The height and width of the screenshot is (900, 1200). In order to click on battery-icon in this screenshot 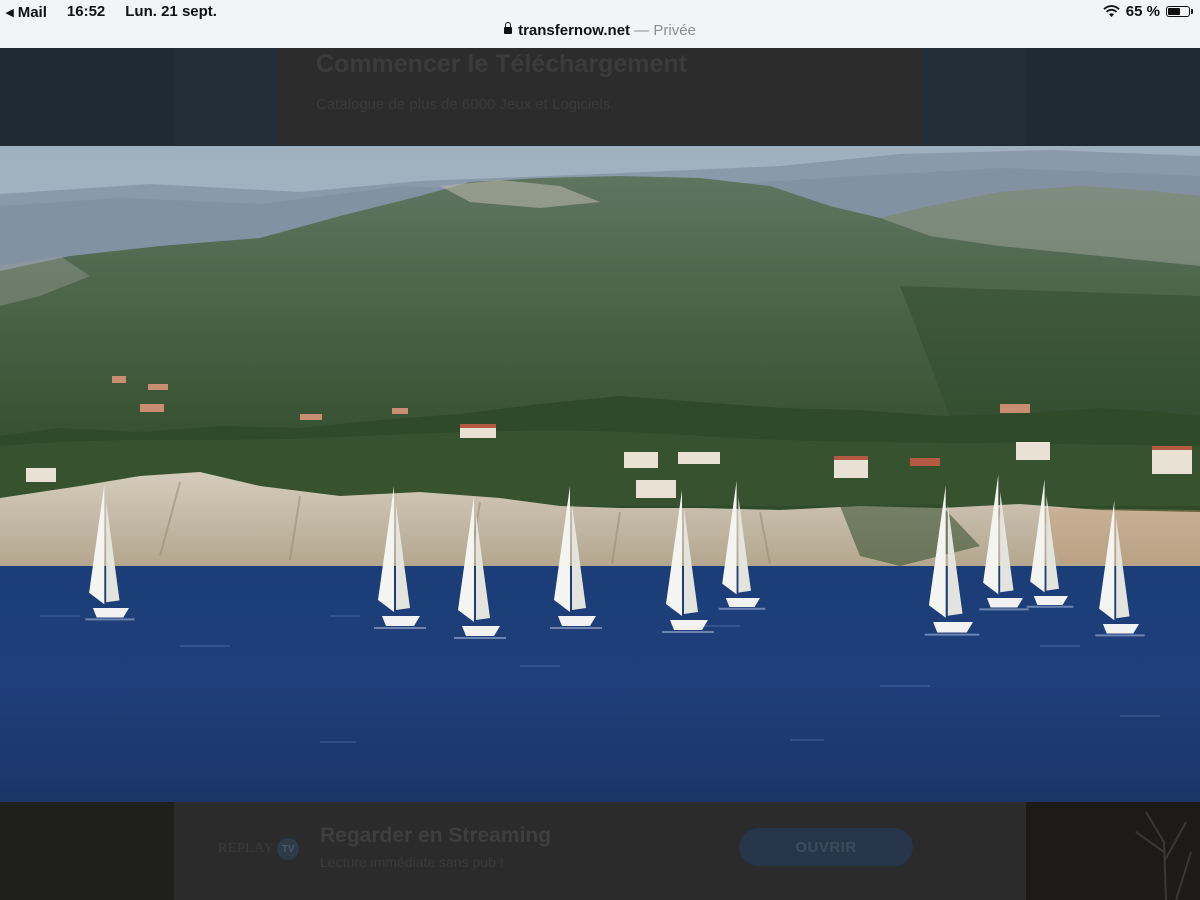, I will do `click(1179, 11)`.